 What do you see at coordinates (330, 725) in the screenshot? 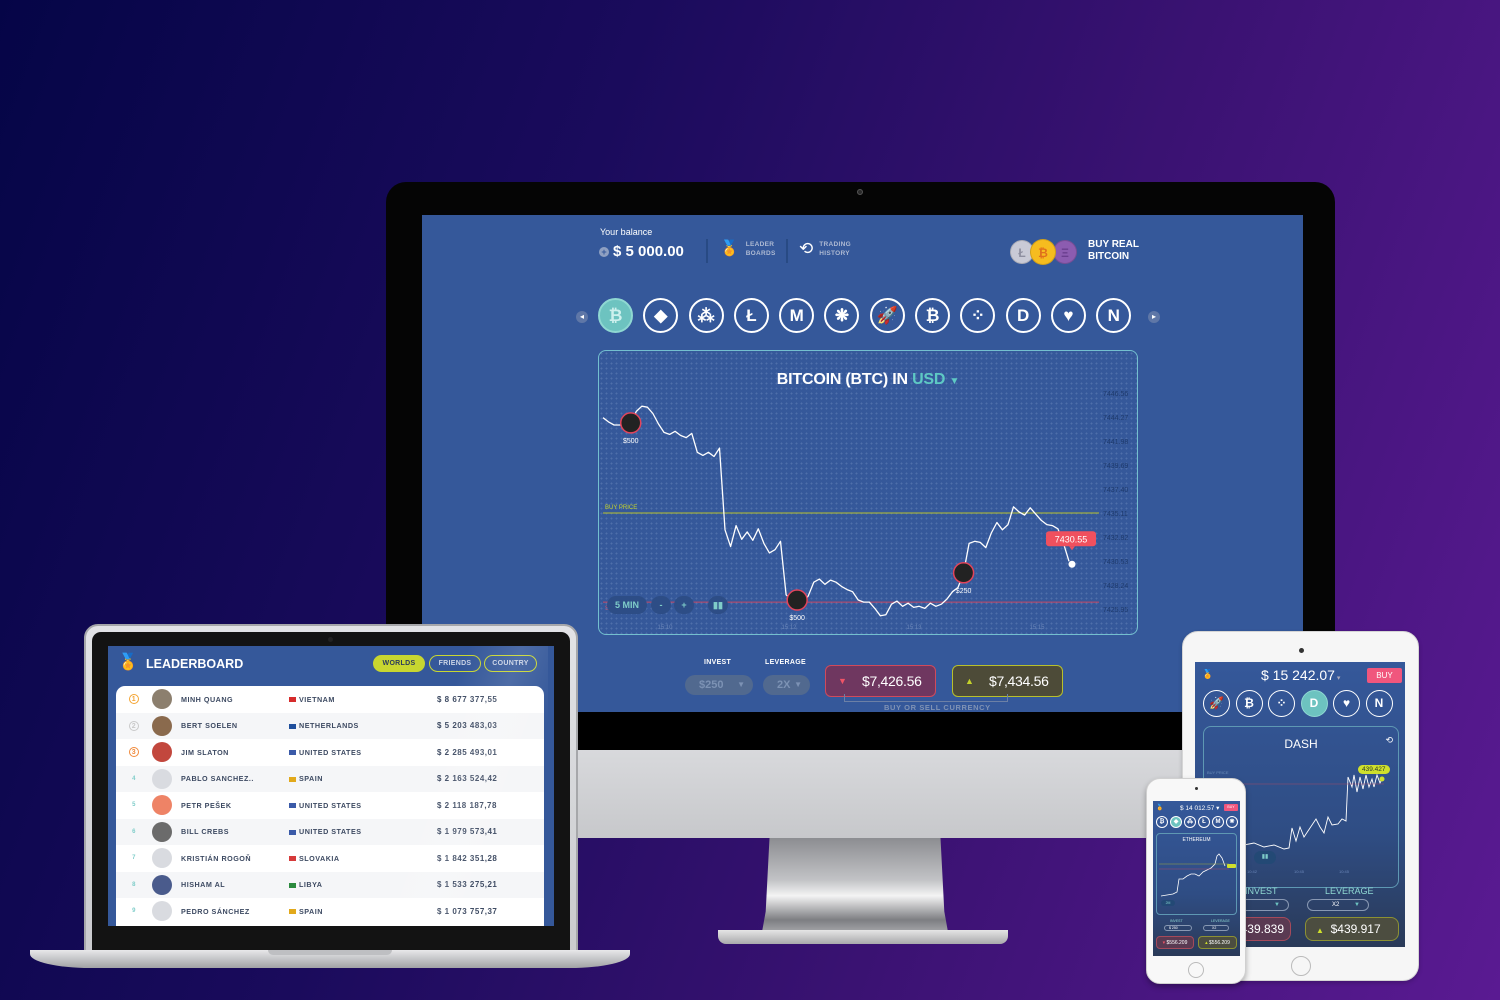
I see `table-row: 2 BERT SOELEN NETHERLANDS $ 5 203 483,03` at bounding box center [330, 725].